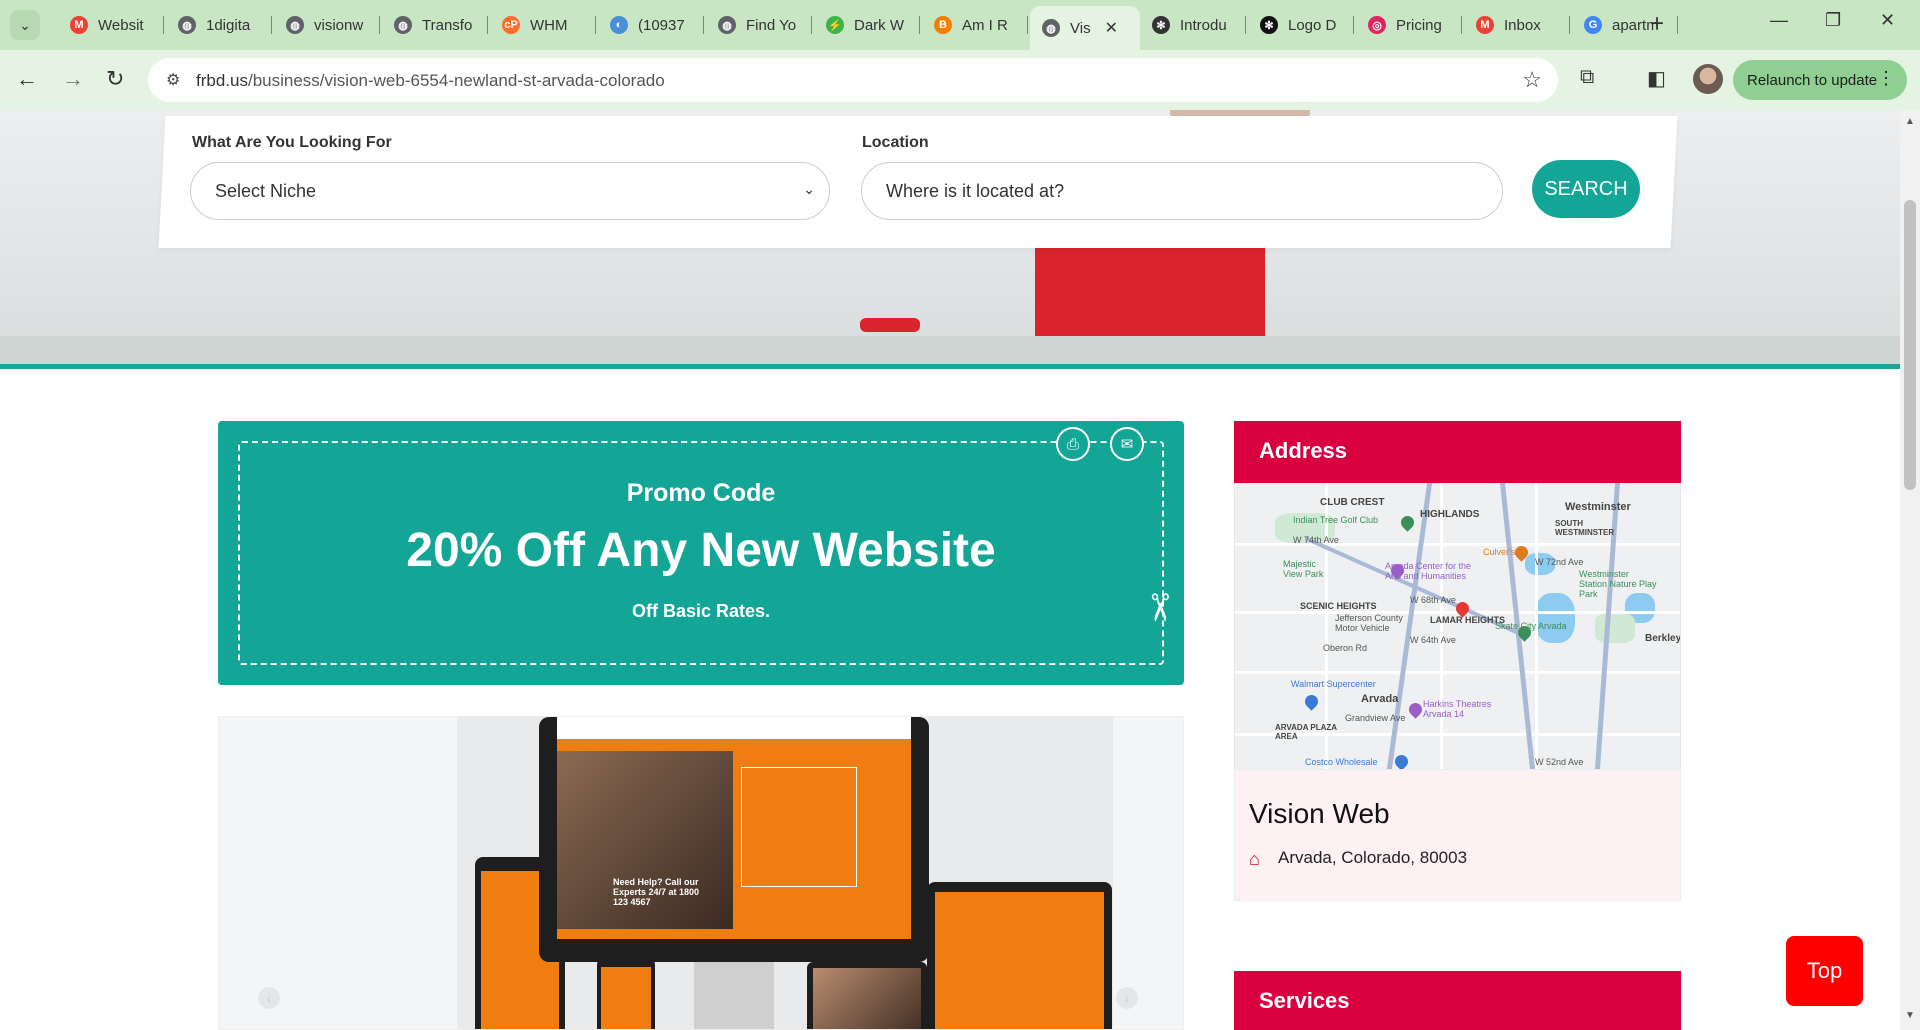 The image size is (1920, 1030). Describe the element at coordinates (1886, 78) in the screenshot. I see `more-menu-icon: ⋮` at that location.